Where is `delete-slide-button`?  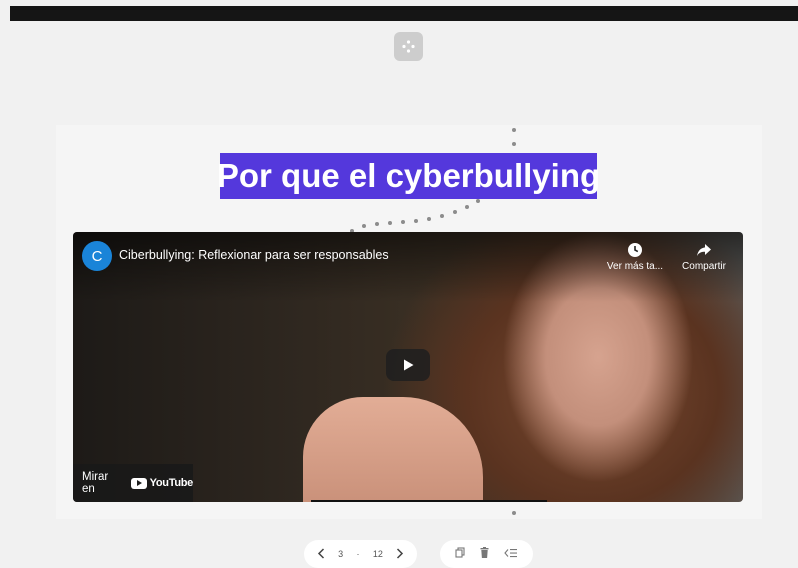 delete-slide-button is located at coordinates (484, 554).